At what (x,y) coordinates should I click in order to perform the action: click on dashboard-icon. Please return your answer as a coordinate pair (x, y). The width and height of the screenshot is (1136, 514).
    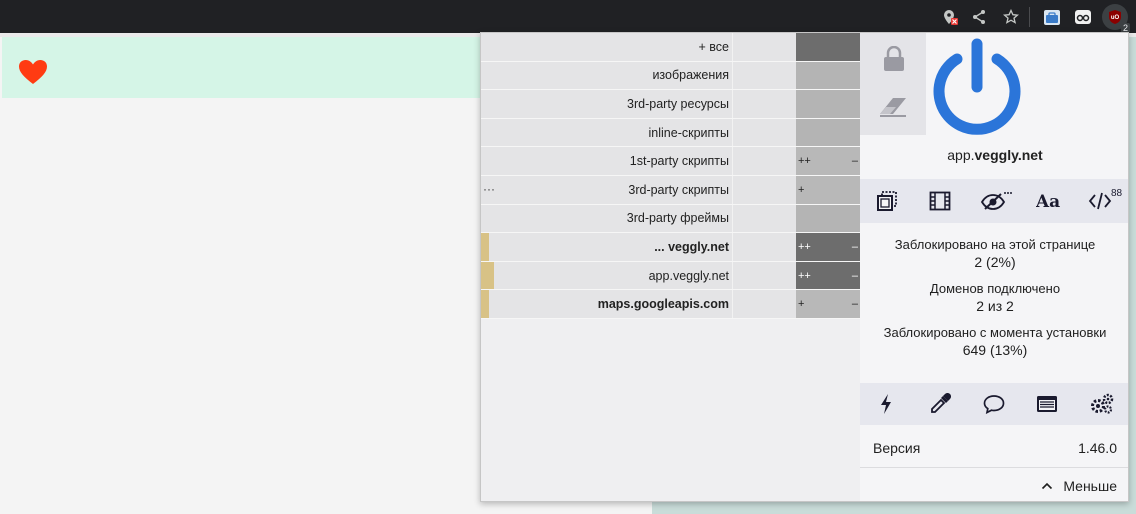
    Looking at the image, I should click on (1102, 404).